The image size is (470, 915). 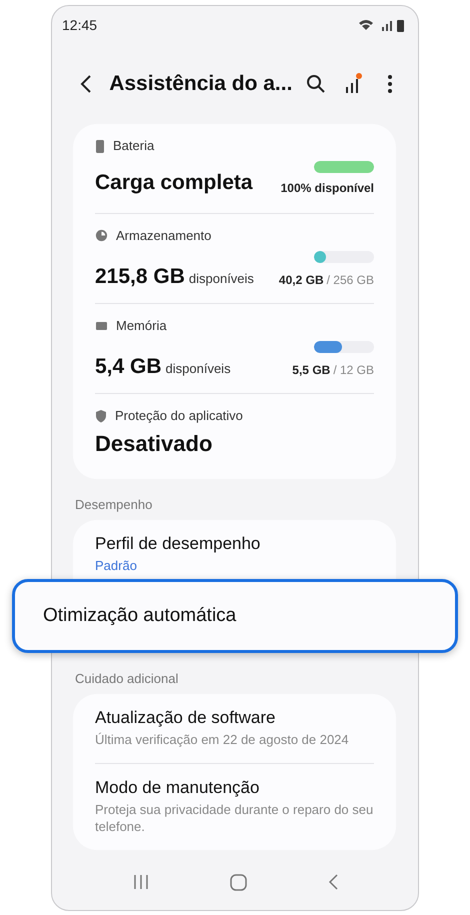 I want to click on chip-icon, so click(x=101, y=326).